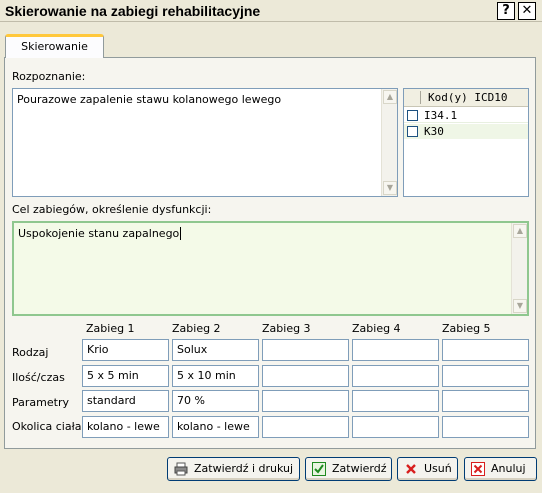 Image resolution: width=542 pixels, height=493 pixels. Describe the element at coordinates (441, 115) in the screenshot. I see `icd-code: I34.1` at that location.